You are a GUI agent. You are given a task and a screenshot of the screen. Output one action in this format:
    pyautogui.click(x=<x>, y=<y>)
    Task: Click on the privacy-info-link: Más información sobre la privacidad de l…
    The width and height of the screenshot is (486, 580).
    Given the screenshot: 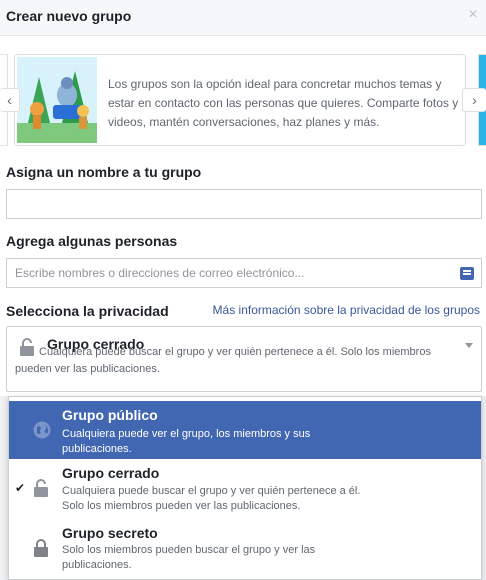 What is the action you would take?
    pyautogui.click(x=346, y=310)
    